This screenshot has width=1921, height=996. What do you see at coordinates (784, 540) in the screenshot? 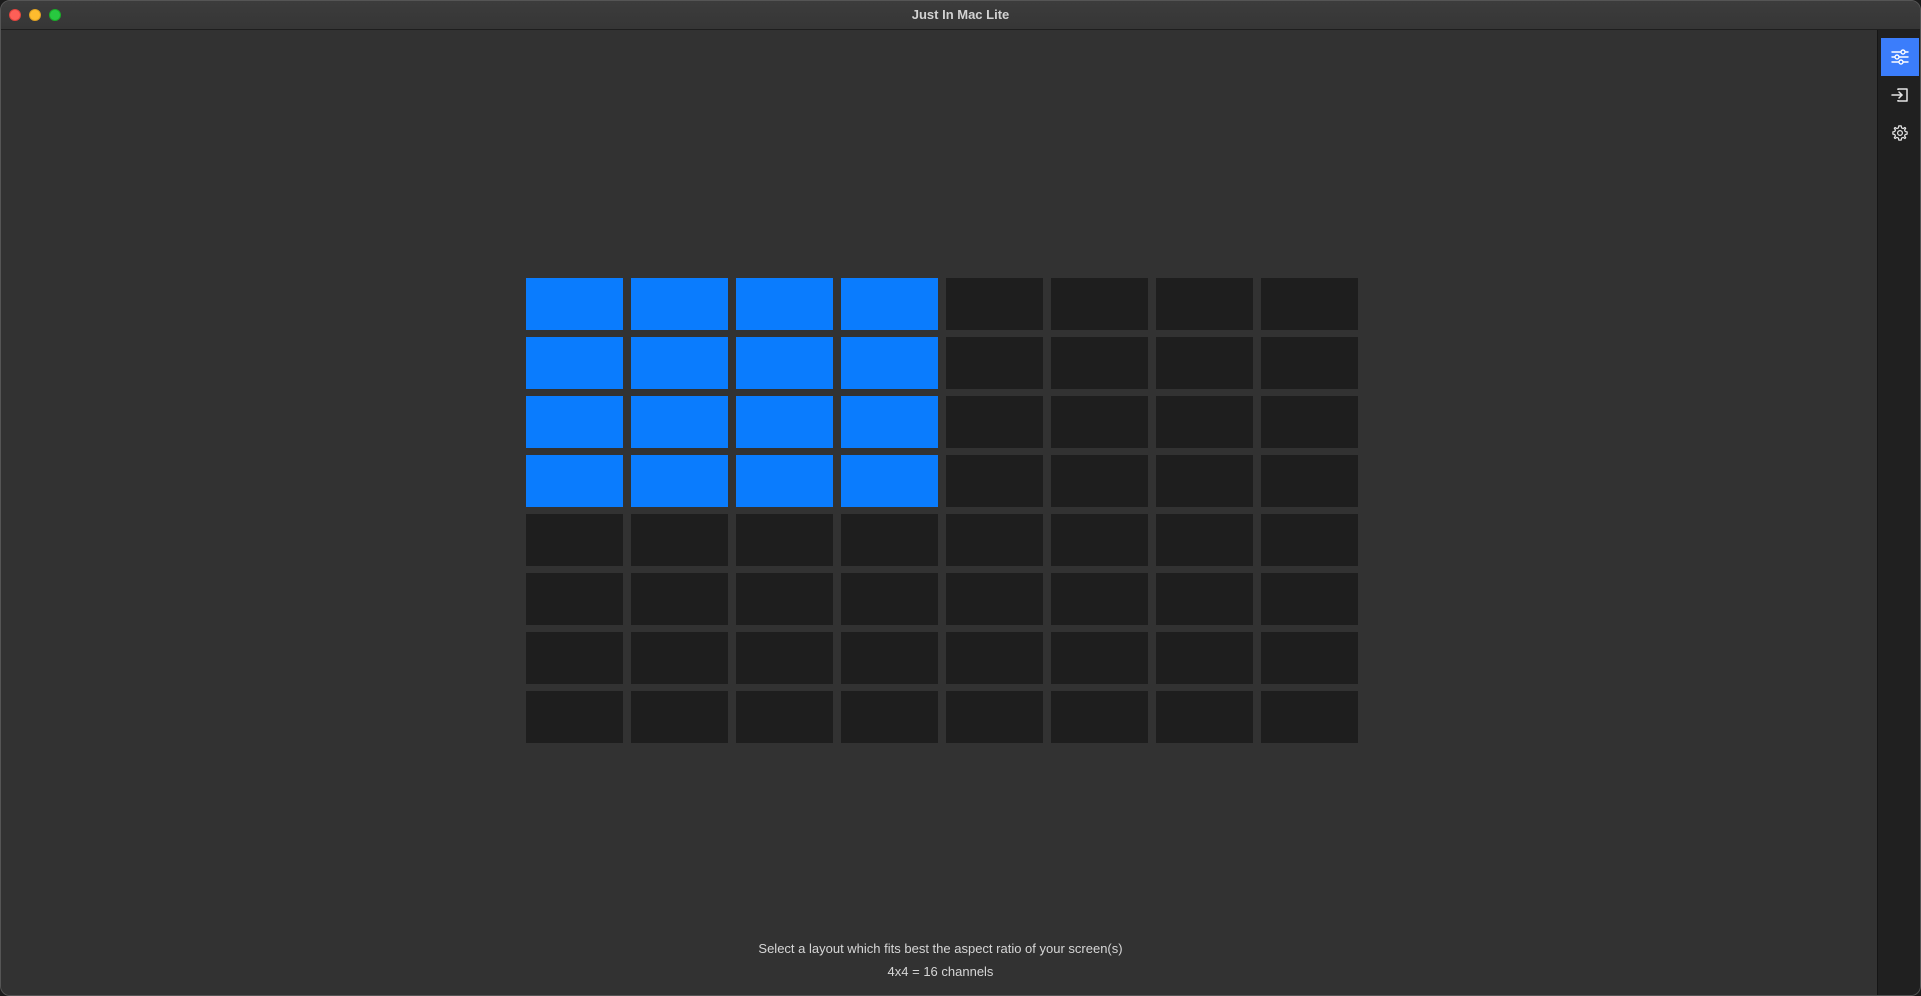
I see `layout-cell-r5-c3` at bounding box center [784, 540].